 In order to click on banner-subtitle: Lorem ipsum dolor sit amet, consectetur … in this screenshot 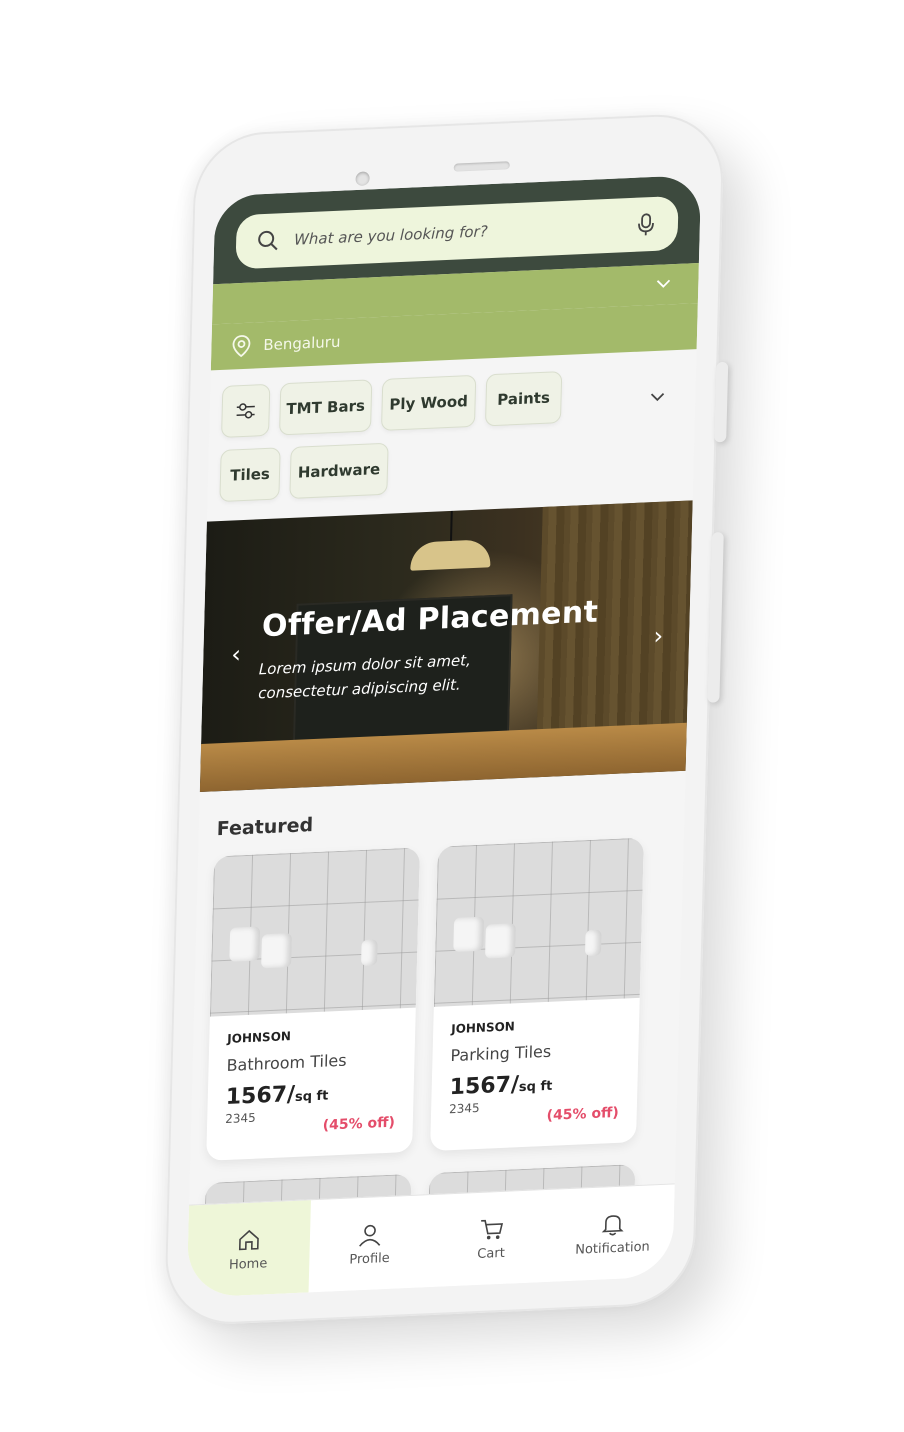, I will do `click(364, 676)`.